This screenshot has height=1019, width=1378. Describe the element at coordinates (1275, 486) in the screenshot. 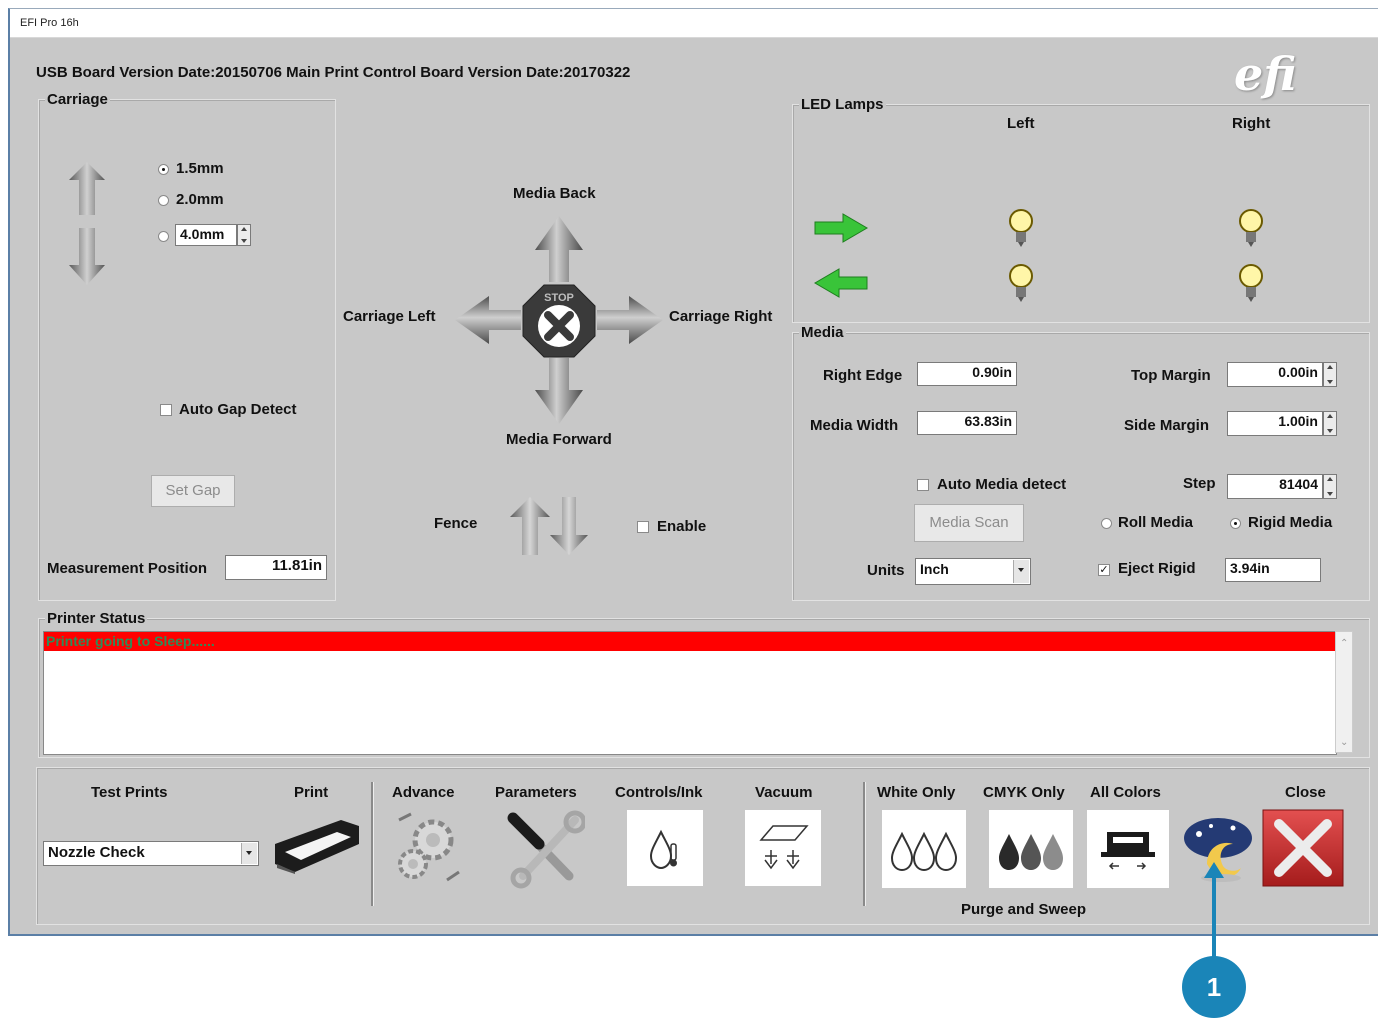

I see `step-input: 81404` at that location.